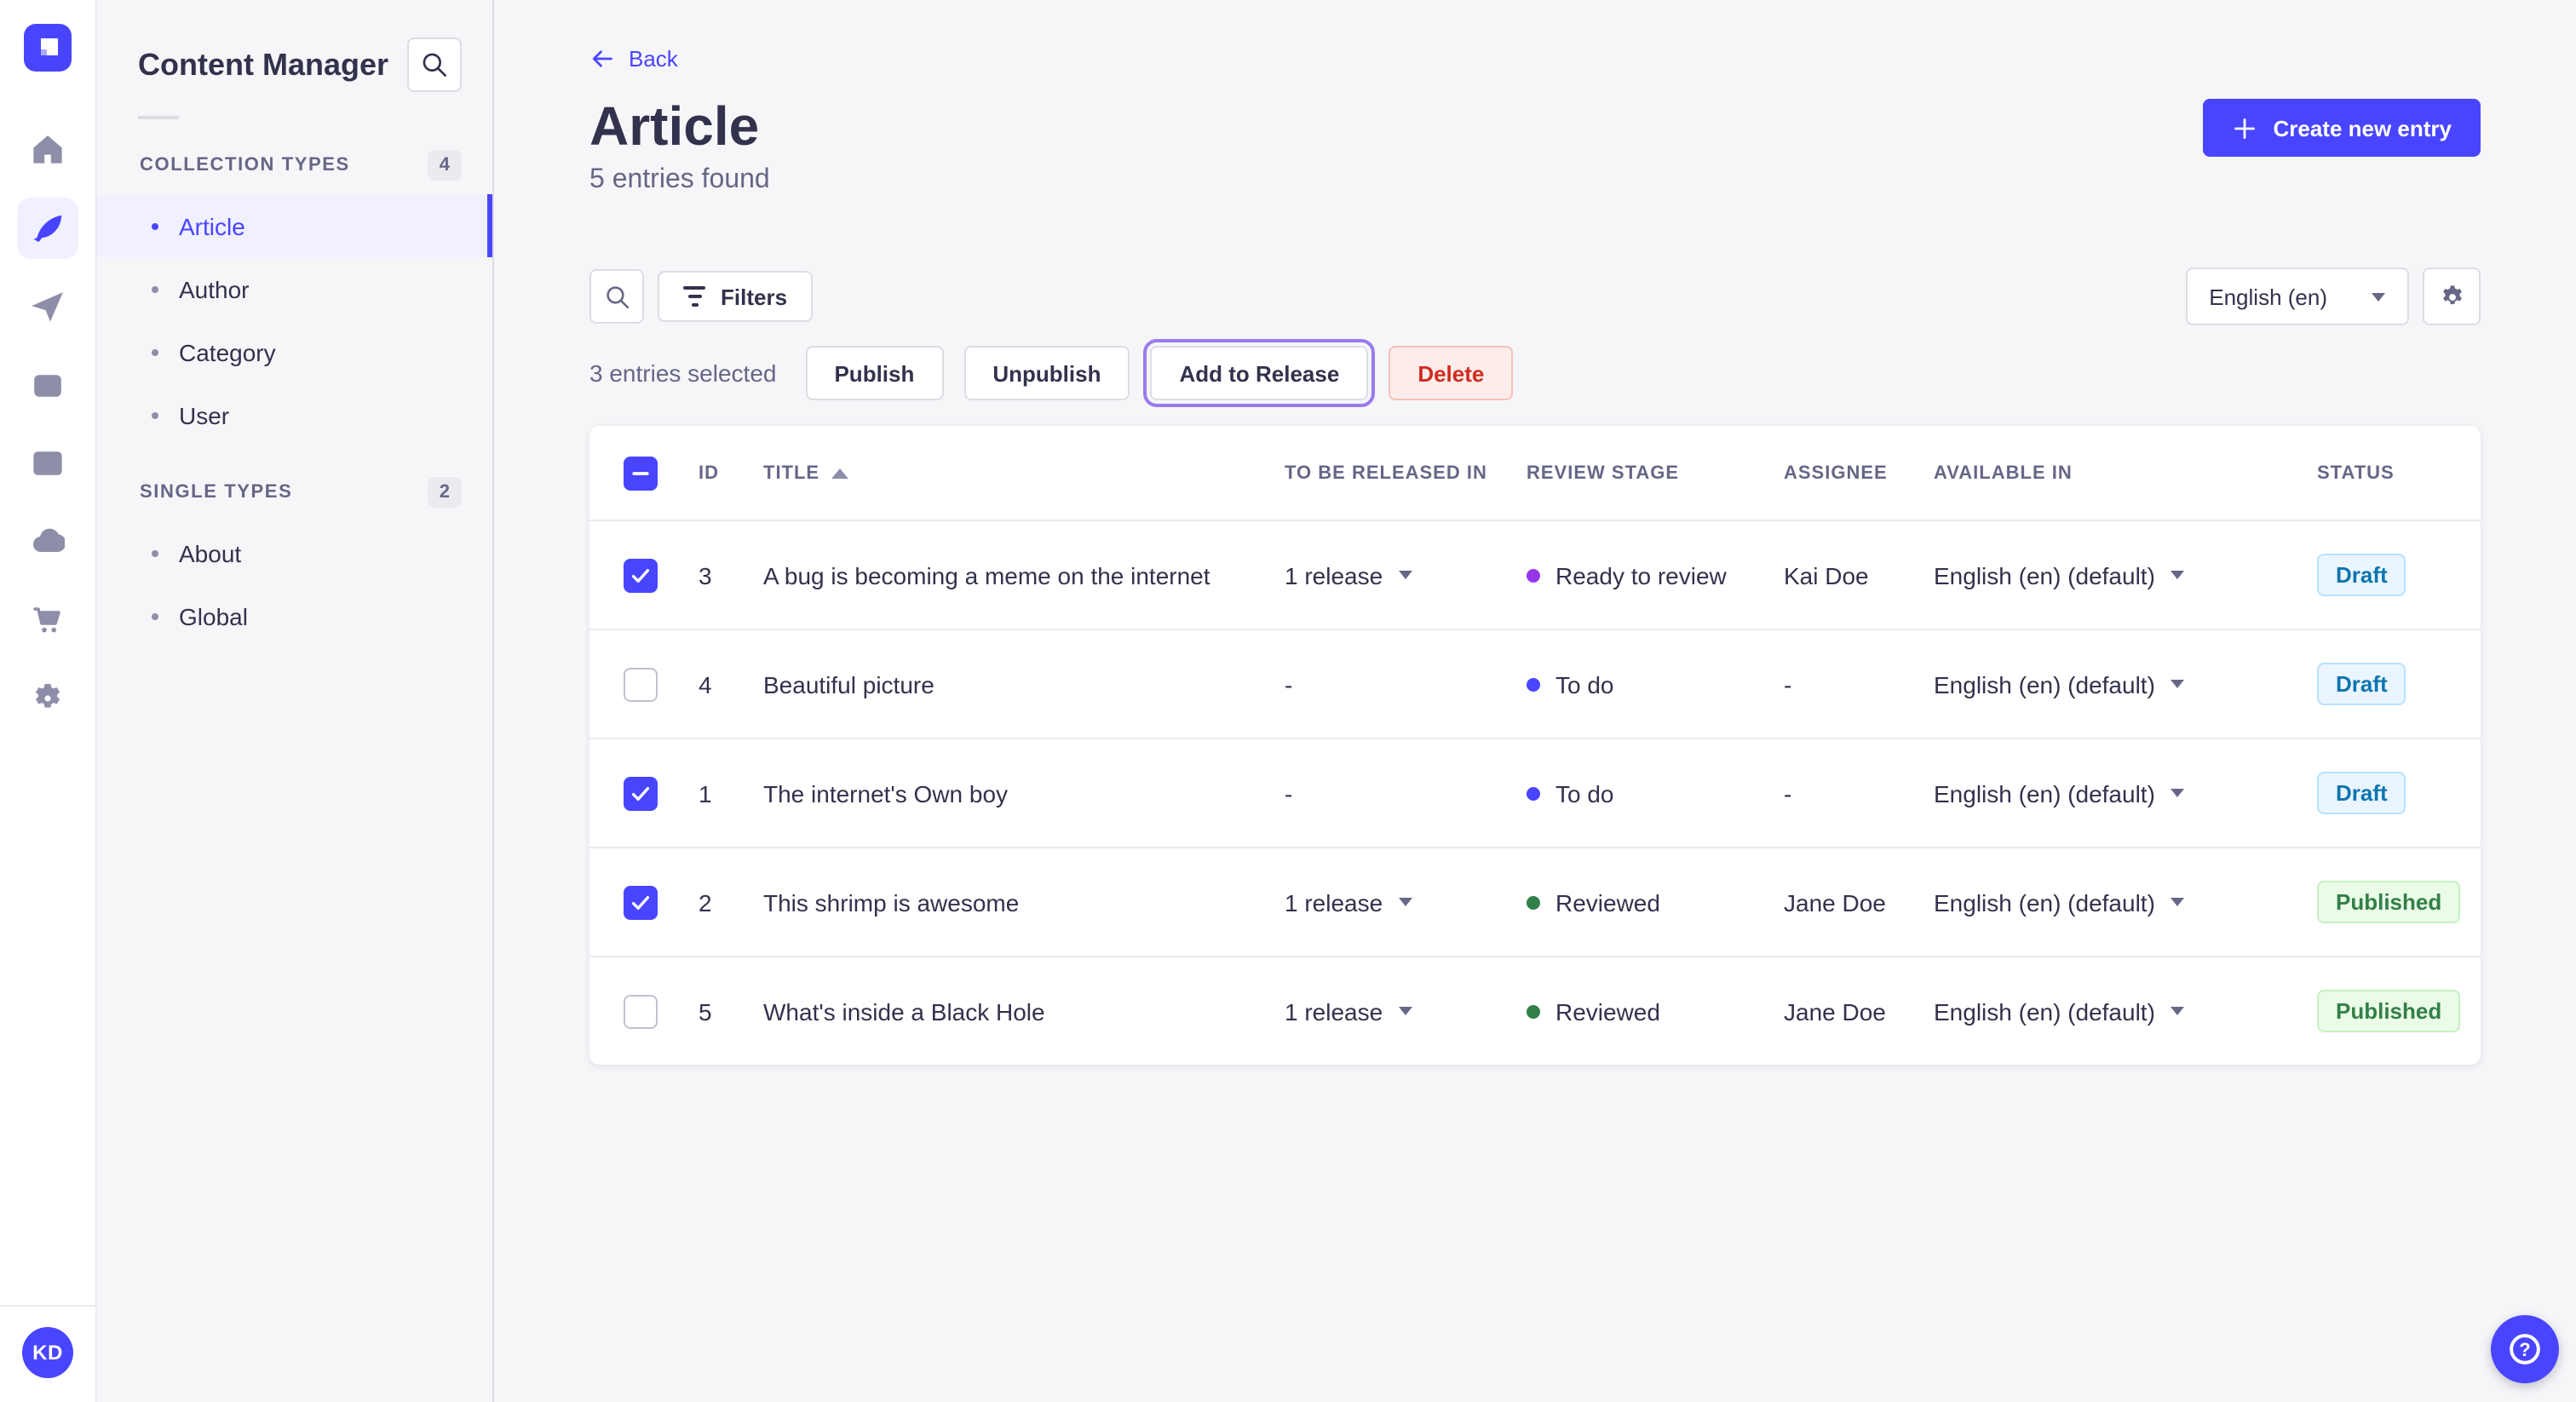 The width and height of the screenshot is (2576, 1402). Describe the element at coordinates (706, 902) in the screenshot. I see `cell-id: 2` at that location.